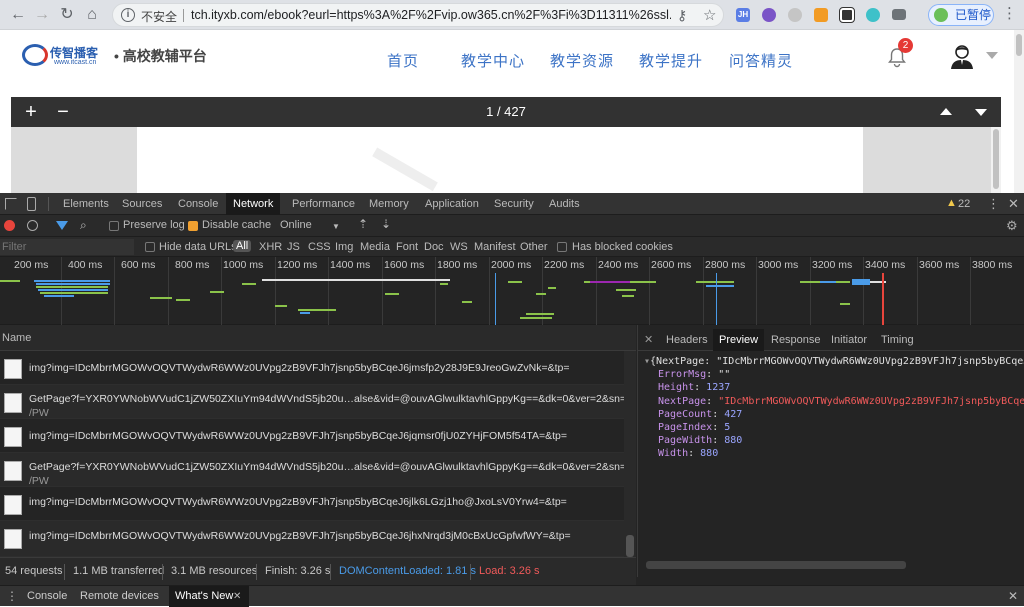  Describe the element at coordinates (363, 224) in the screenshot. I see `import-har-icon: ⇡` at that location.